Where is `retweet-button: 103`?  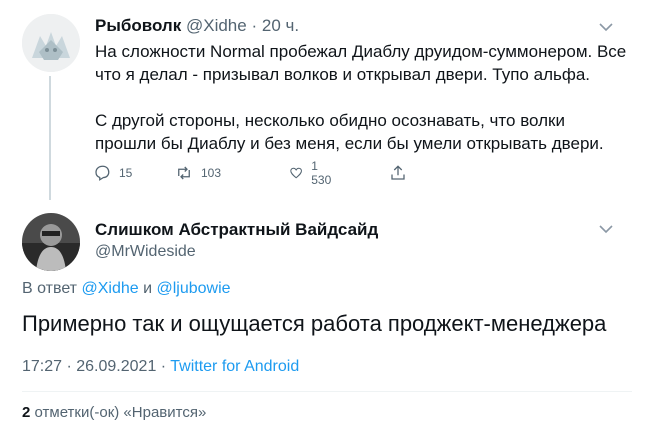 retweet-button: 103 is located at coordinates (198, 173).